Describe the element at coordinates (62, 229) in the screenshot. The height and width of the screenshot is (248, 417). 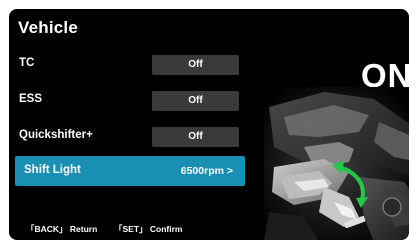
I see `back-hint: 「BACK」 Return` at that location.